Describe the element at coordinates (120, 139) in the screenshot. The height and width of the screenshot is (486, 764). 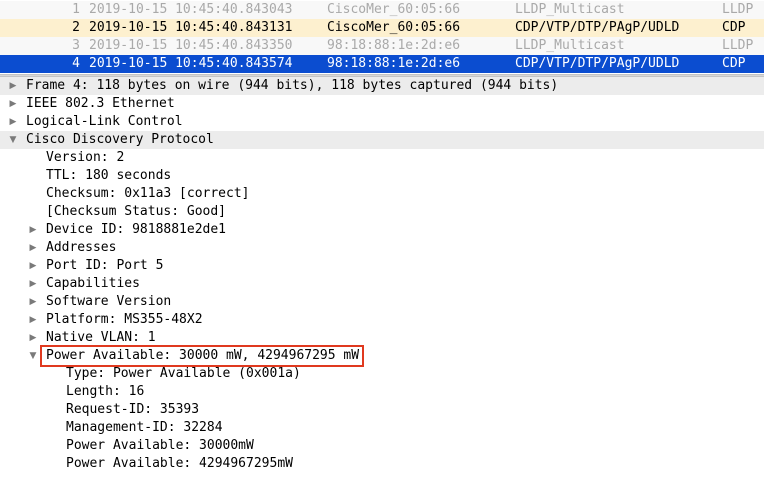
I see `cdp-summary: Cisco Discovery Protocol` at that location.